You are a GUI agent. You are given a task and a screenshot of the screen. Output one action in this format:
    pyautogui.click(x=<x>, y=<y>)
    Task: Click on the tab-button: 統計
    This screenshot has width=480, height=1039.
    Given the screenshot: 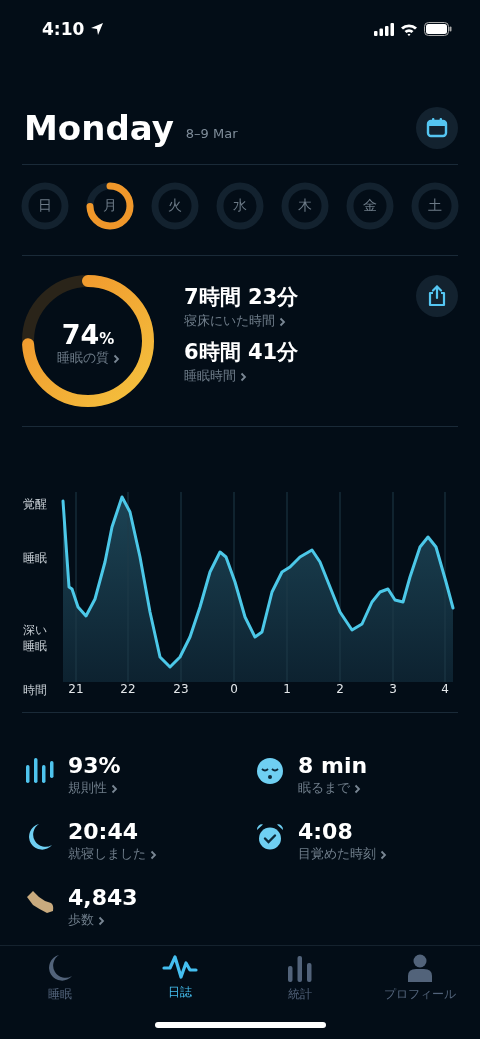 What is the action you would take?
    pyautogui.click(x=300, y=982)
    